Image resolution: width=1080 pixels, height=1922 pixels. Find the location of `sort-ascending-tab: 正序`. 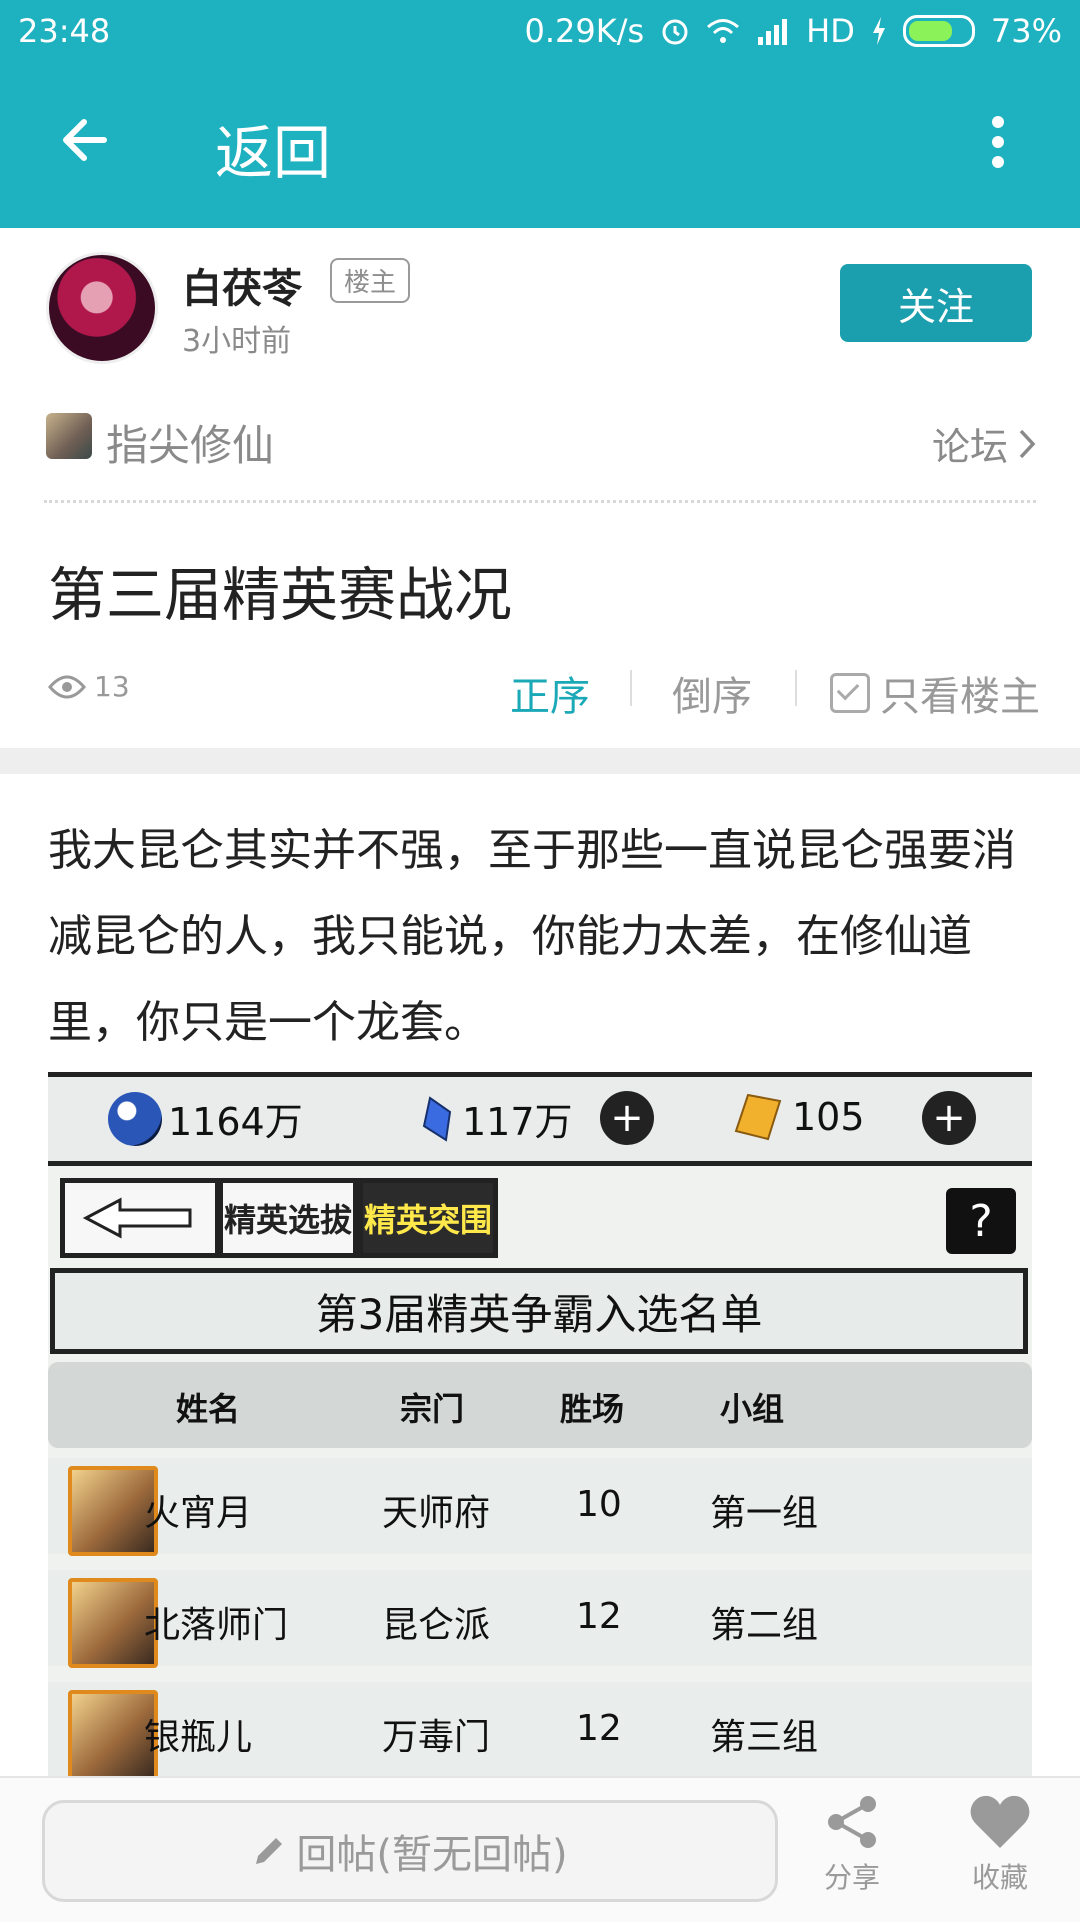

sort-ascending-tab: 正序 is located at coordinates (550, 693).